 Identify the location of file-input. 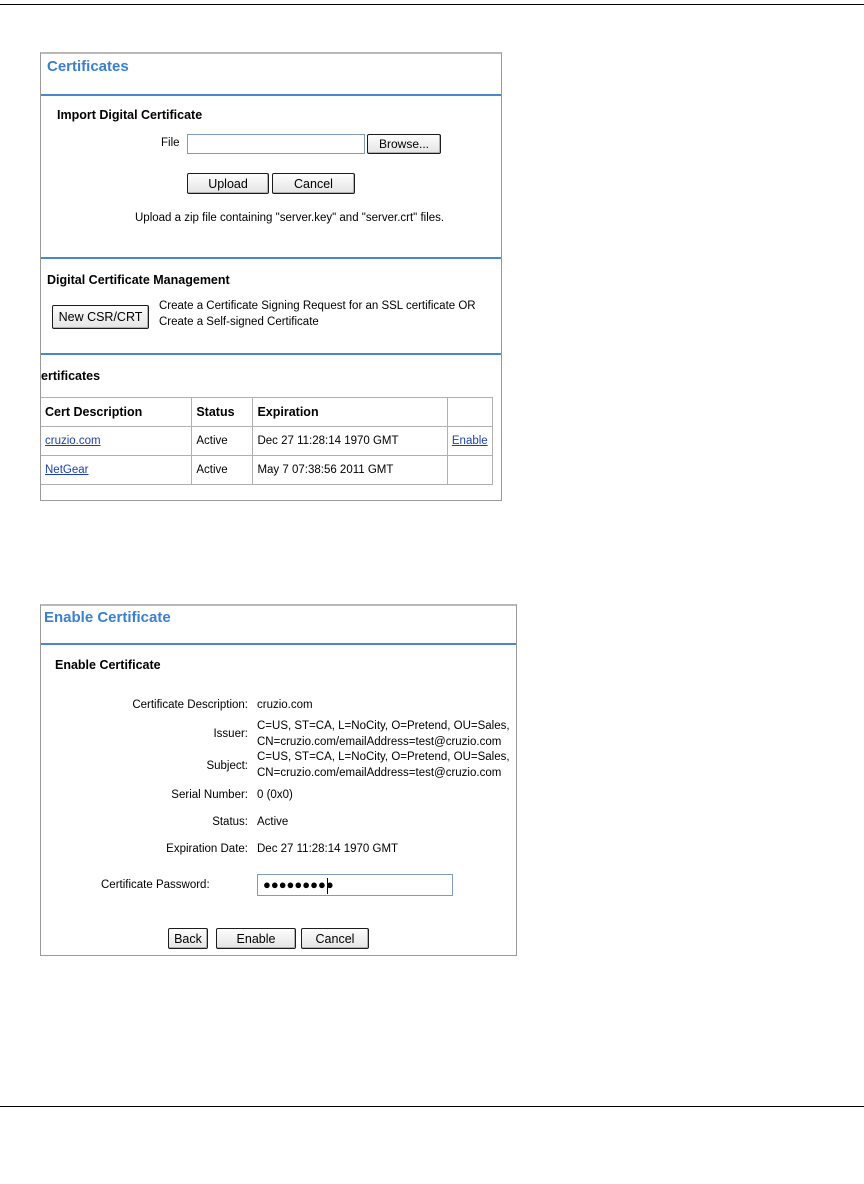
(276, 144).